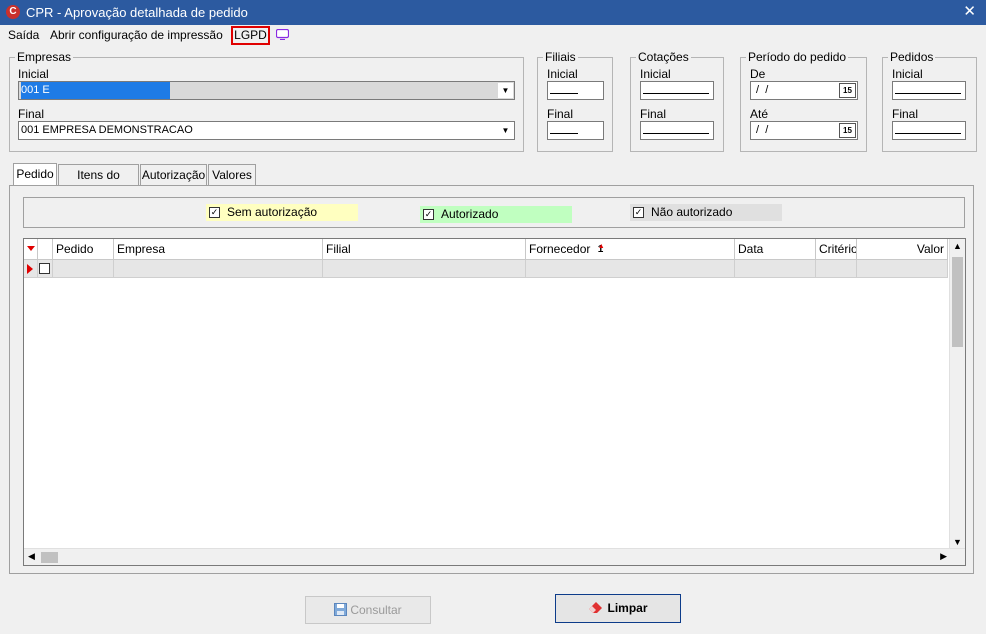 Image resolution: width=986 pixels, height=634 pixels. Describe the element at coordinates (341, 609) in the screenshot. I see `save-icon` at that location.